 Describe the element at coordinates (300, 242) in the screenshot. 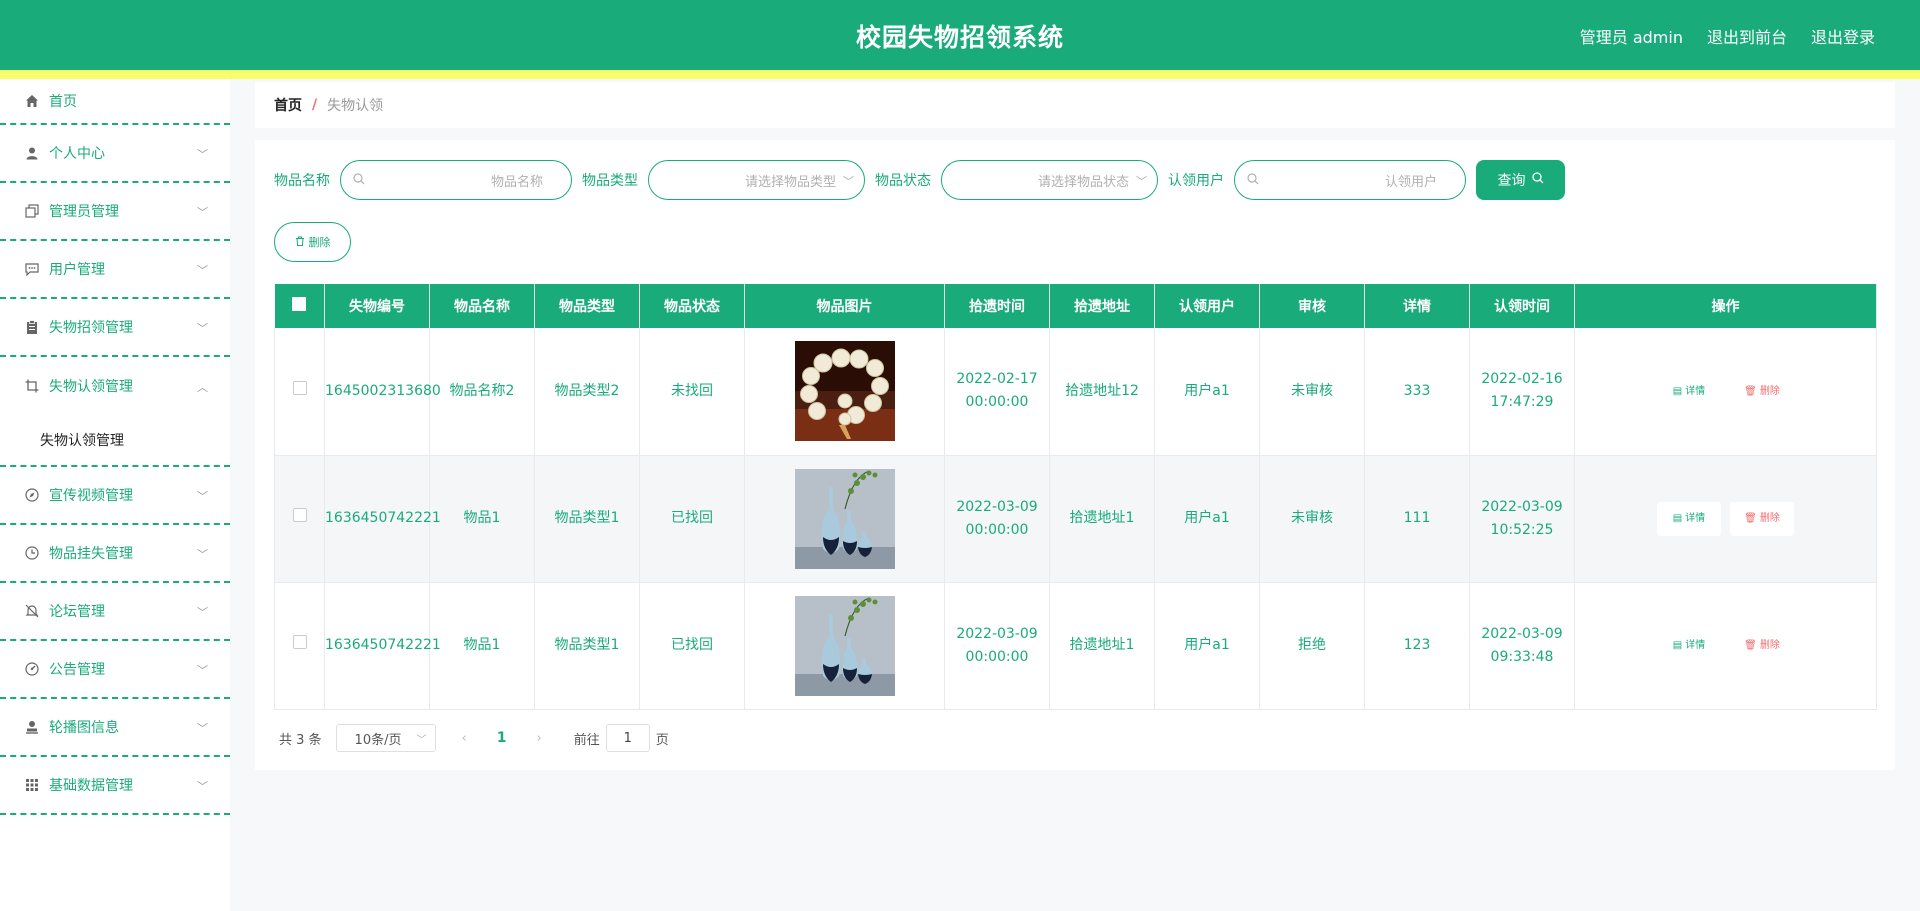

I see `trash-icon` at that location.